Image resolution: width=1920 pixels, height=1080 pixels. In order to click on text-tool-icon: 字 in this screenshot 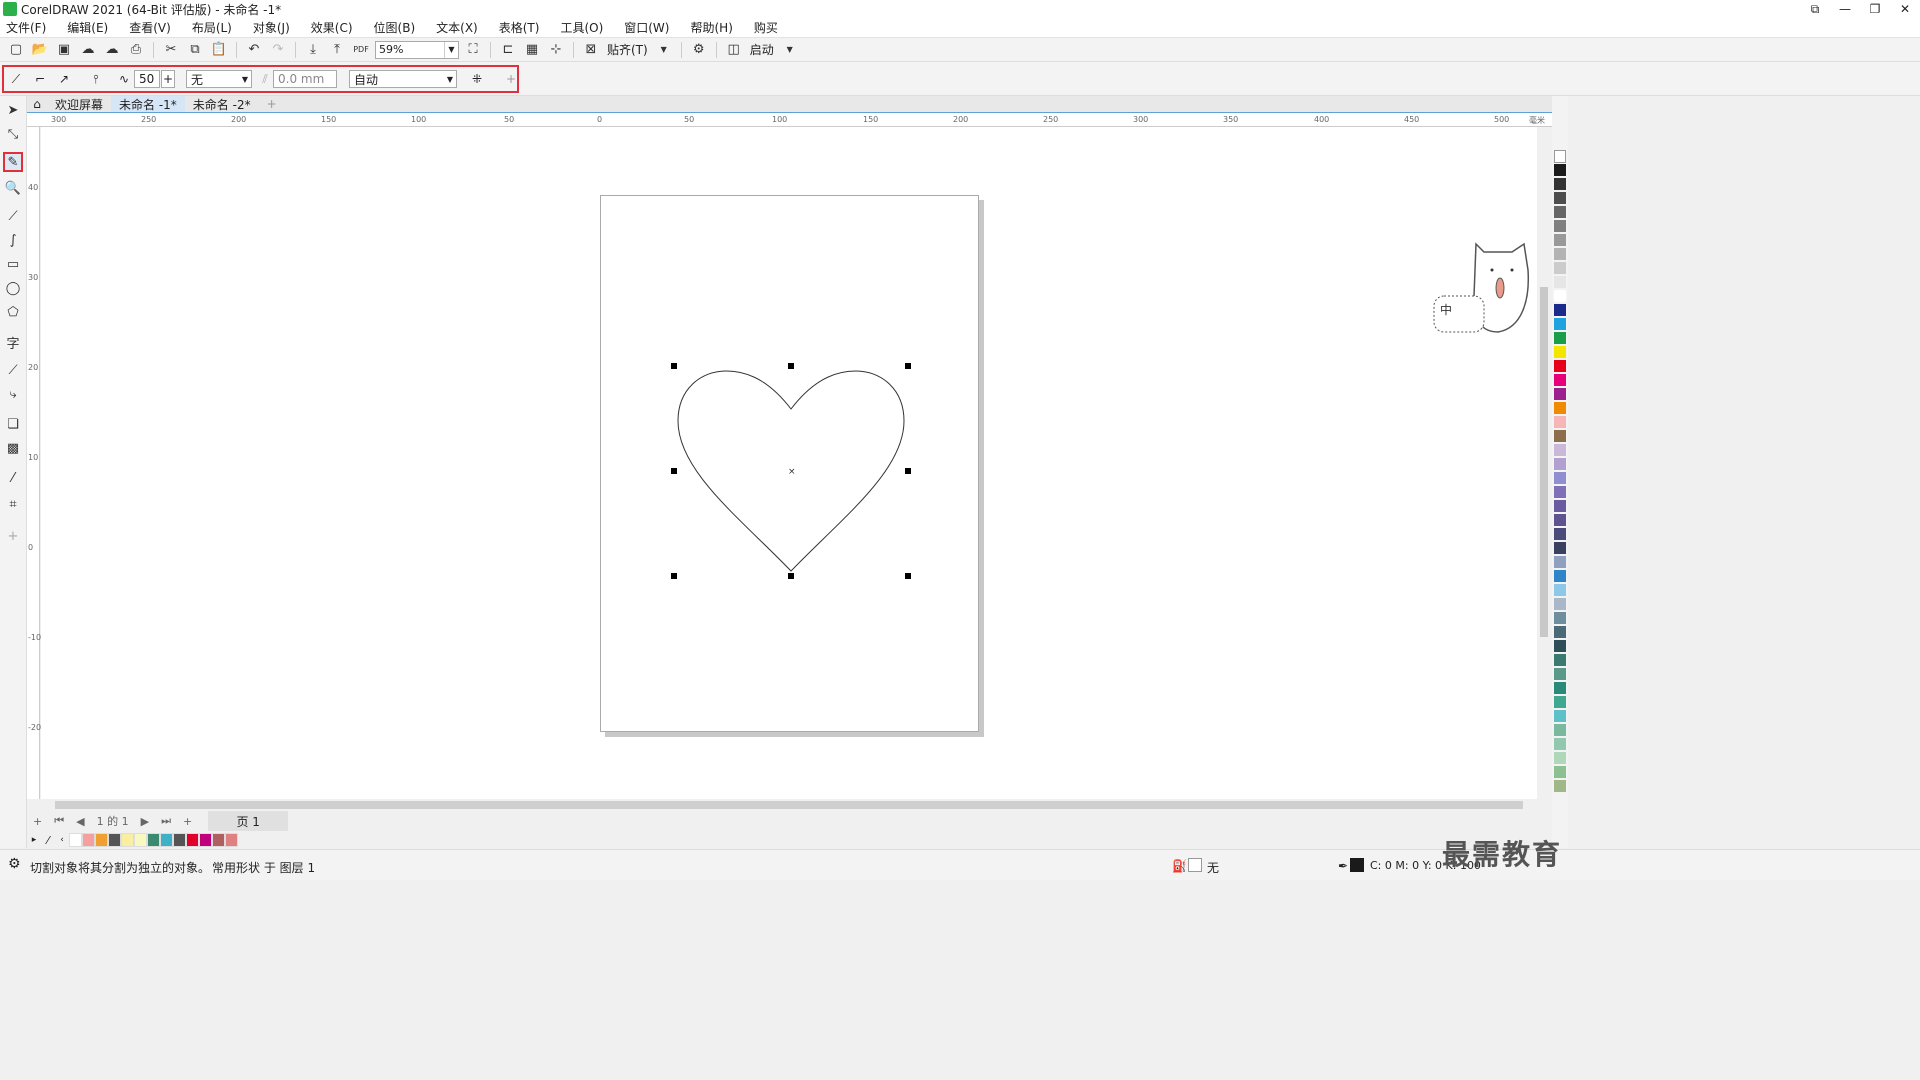, I will do `click(13, 342)`.